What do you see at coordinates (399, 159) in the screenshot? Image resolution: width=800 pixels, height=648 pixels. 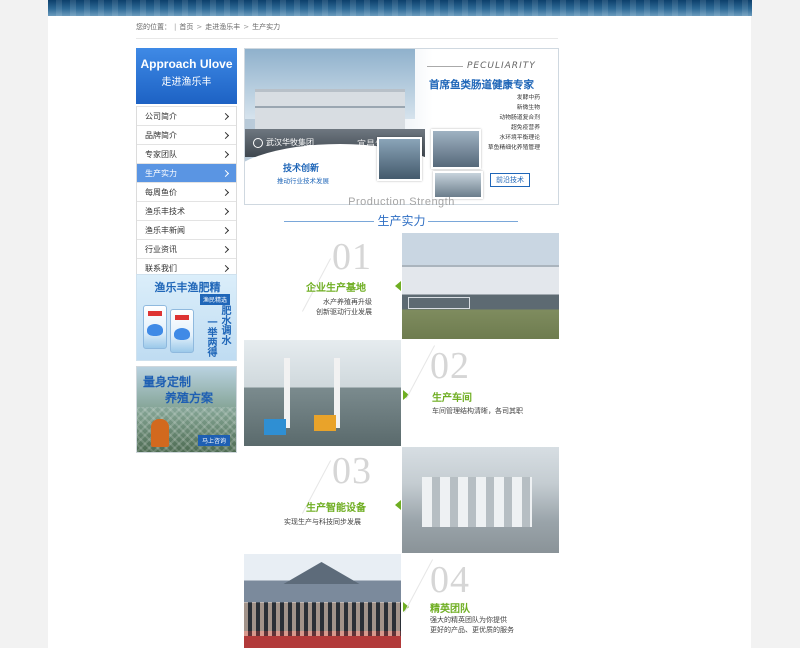 I see `fish-photo` at bounding box center [399, 159].